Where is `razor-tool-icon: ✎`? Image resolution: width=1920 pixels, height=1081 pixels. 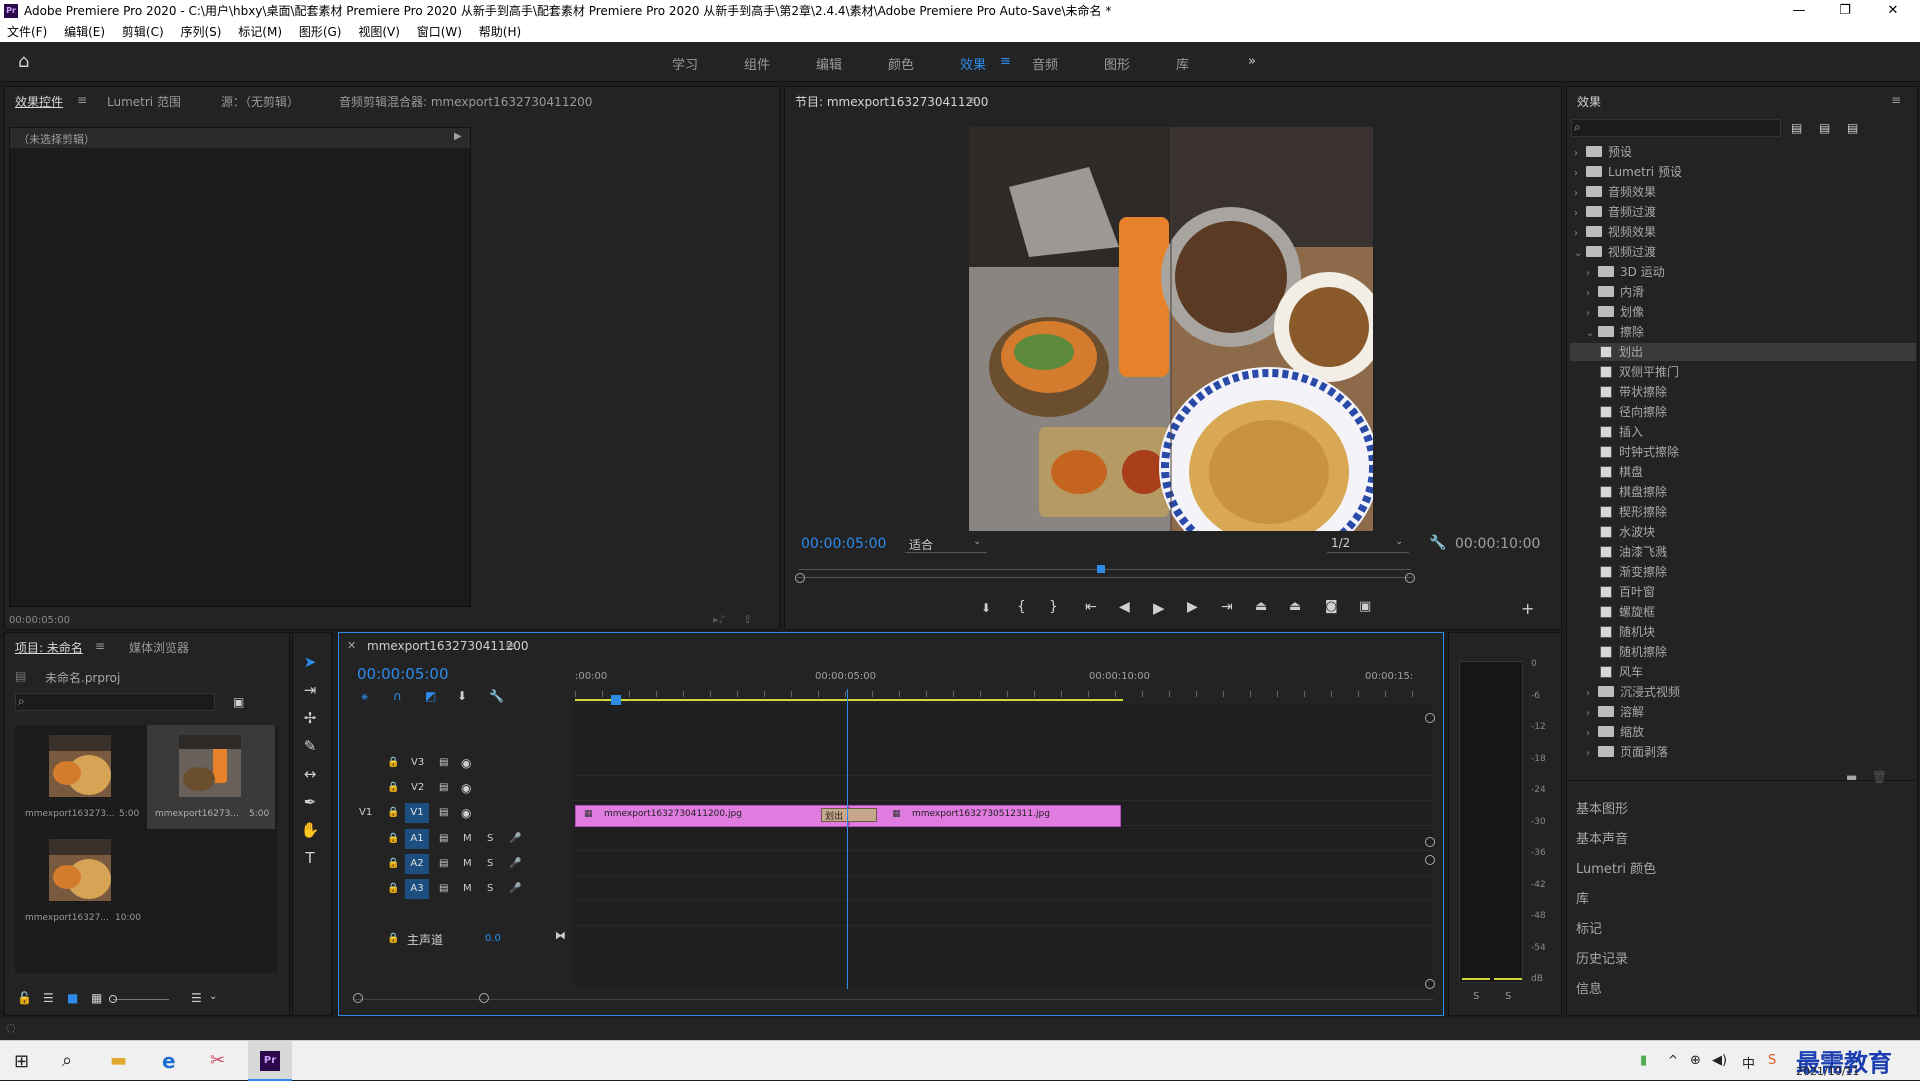
razor-tool-icon: ✎ is located at coordinates (310, 746).